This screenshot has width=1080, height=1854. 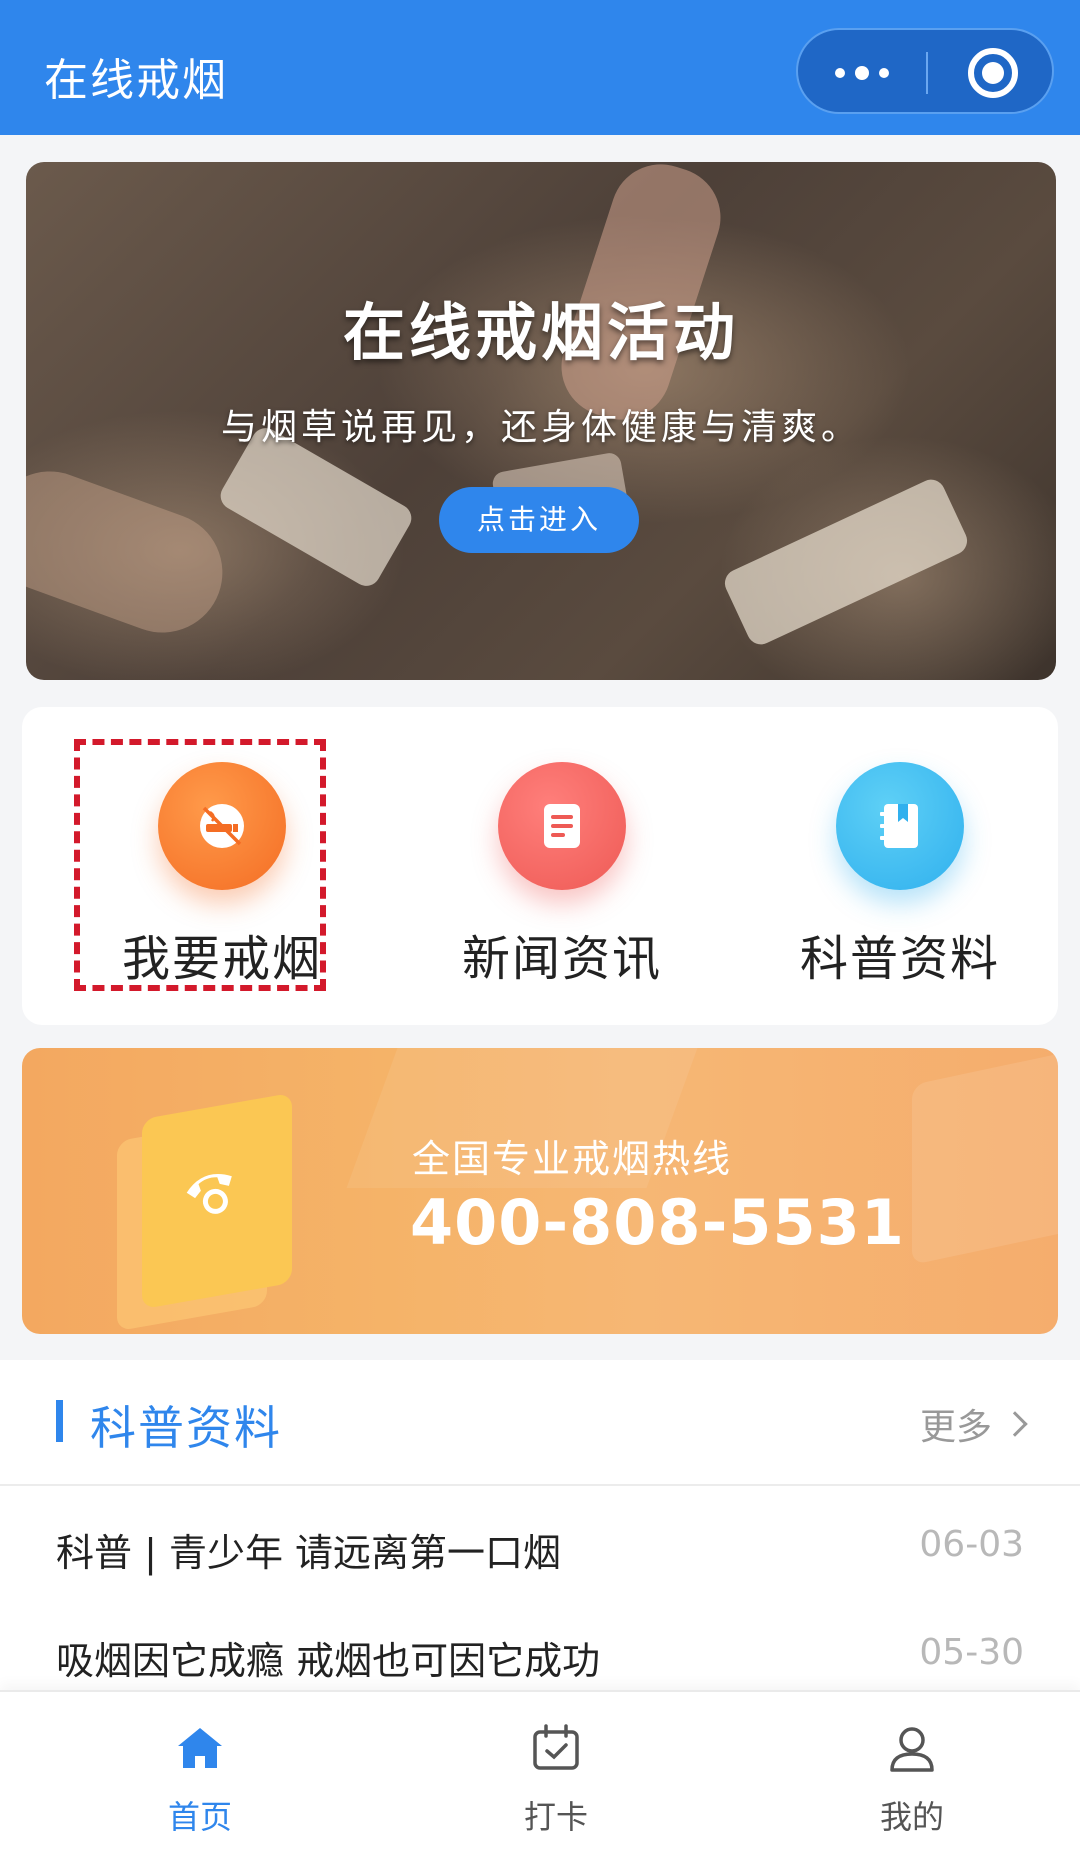 I want to click on notebook-icon, so click(x=900, y=826).